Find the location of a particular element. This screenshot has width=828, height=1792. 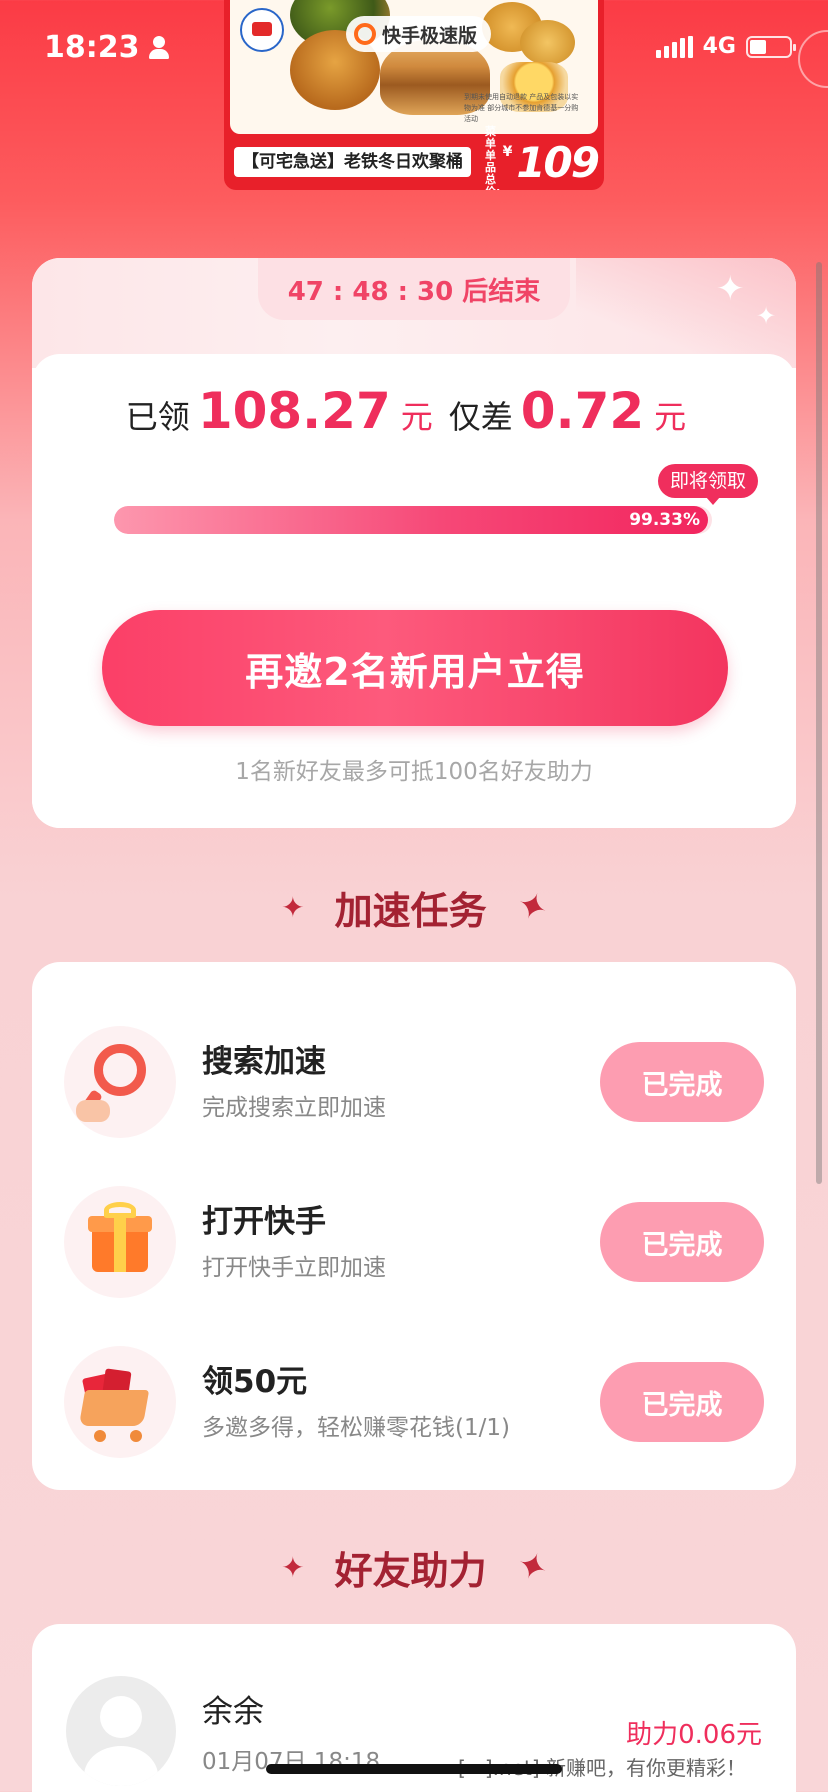

app-pill: 快手极速版 is located at coordinates (419, 34).